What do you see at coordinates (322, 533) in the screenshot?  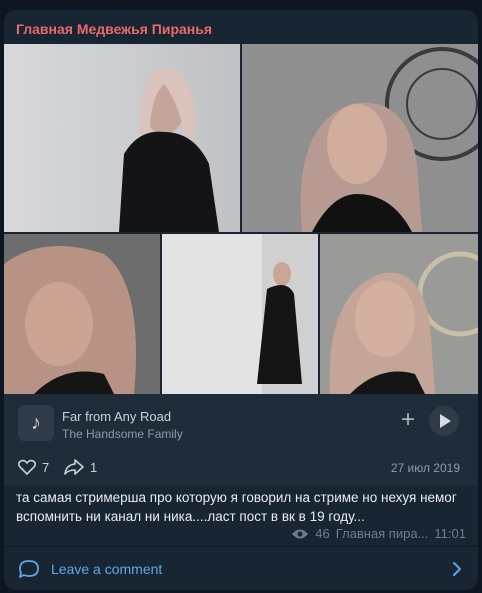 I see `view-count: 46` at bounding box center [322, 533].